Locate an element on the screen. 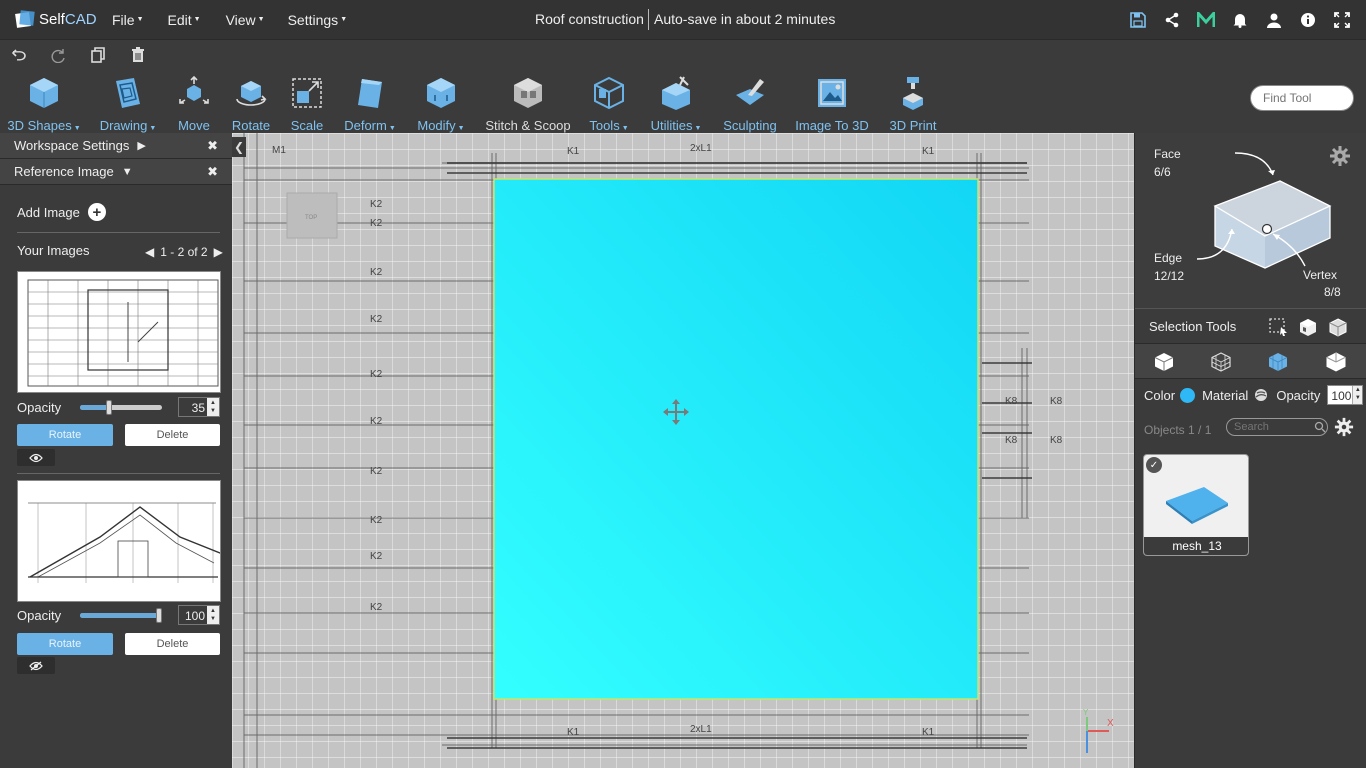  tool-3d-shapes: 3D Shapes ▼ is located at coordinates (44, 101).